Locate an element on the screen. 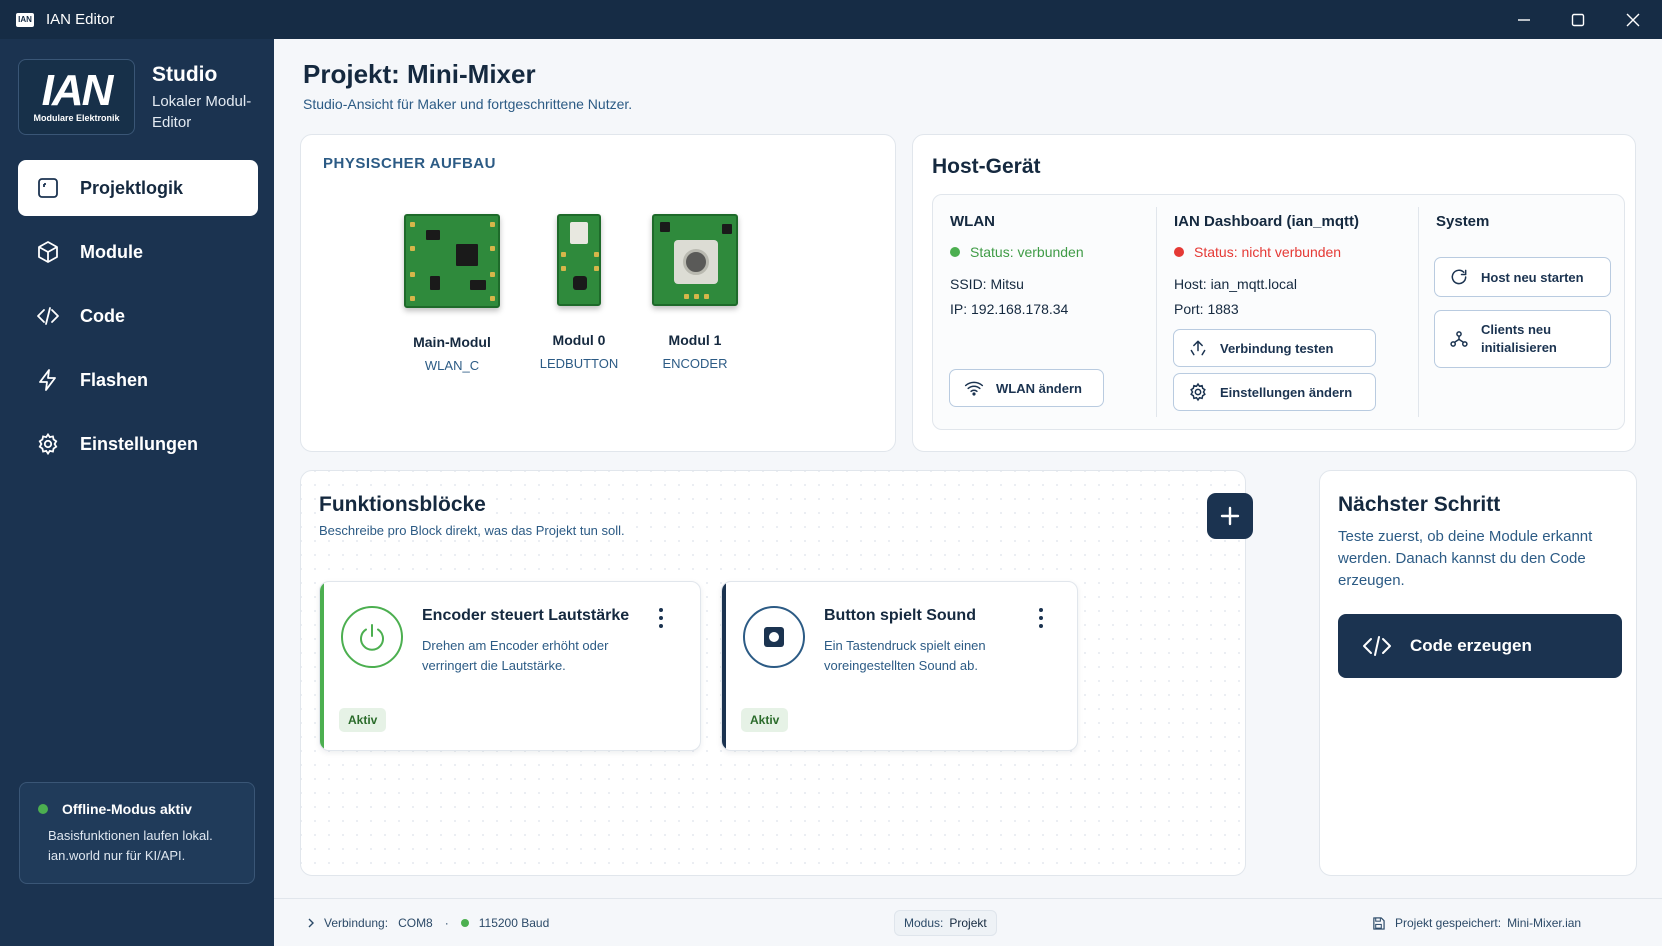 The height and width of the screenshot is (946, 1662). sidebar-item-label: Projektlogik is located at coordinates (132, 187).